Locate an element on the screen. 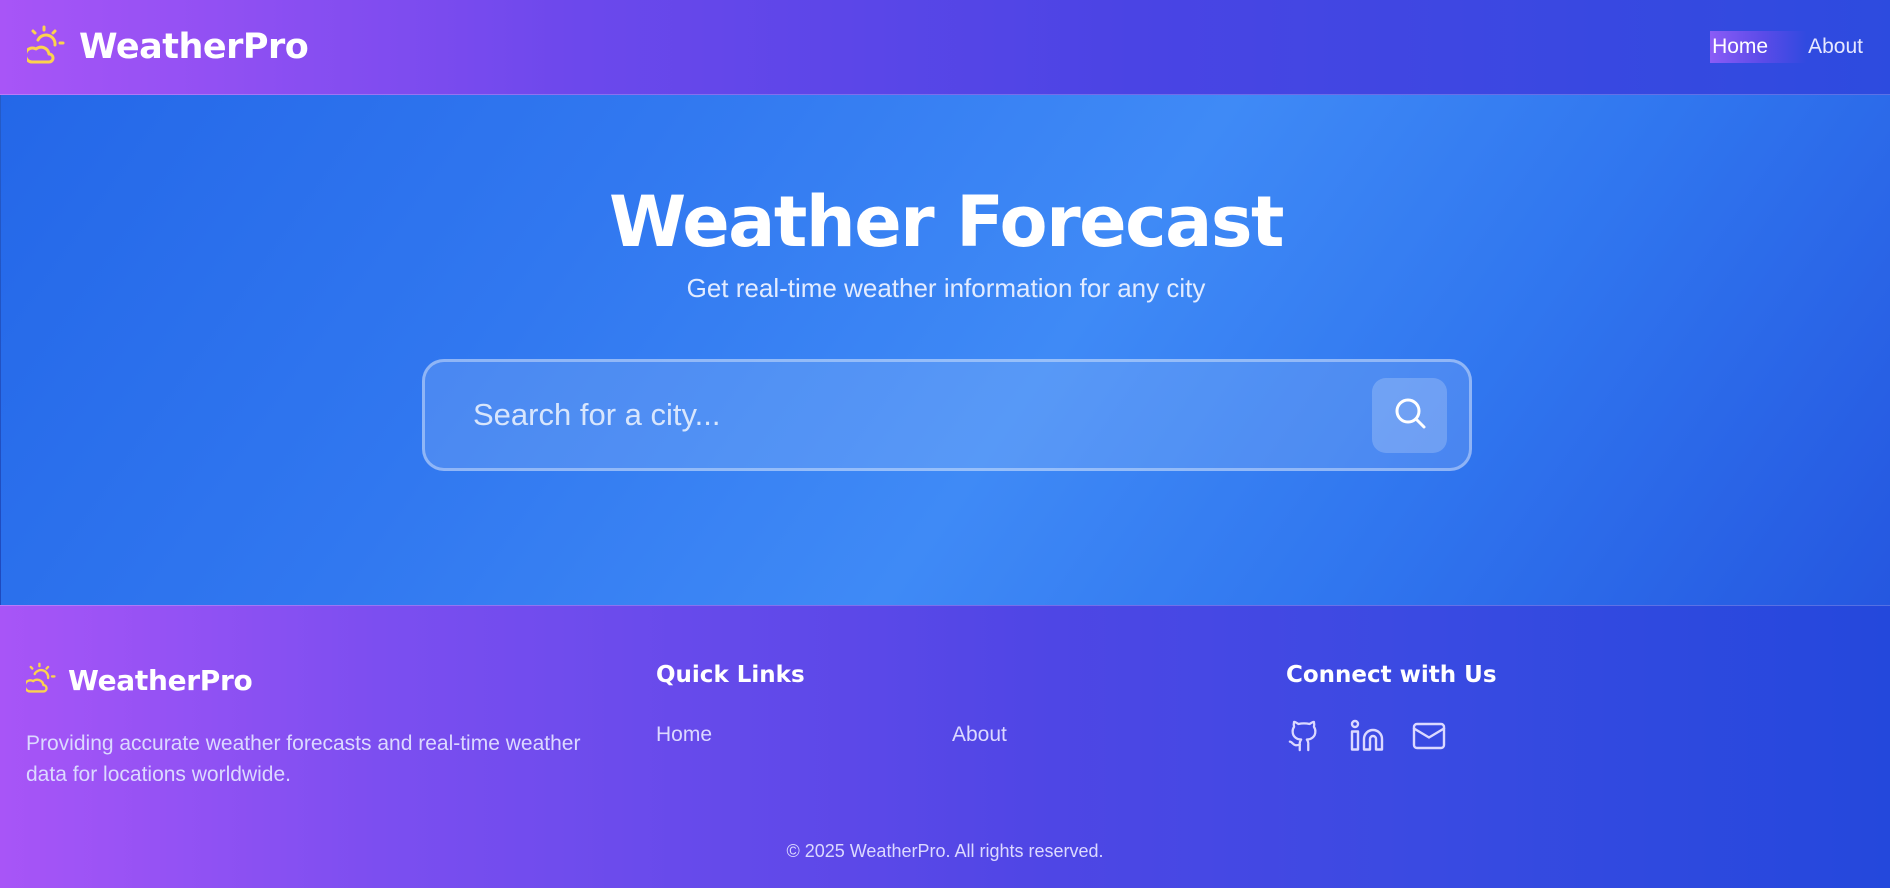 The height and width of the screenshot is (888, 1890). nav-home-link: Home is located at coordinates (1758, 47).